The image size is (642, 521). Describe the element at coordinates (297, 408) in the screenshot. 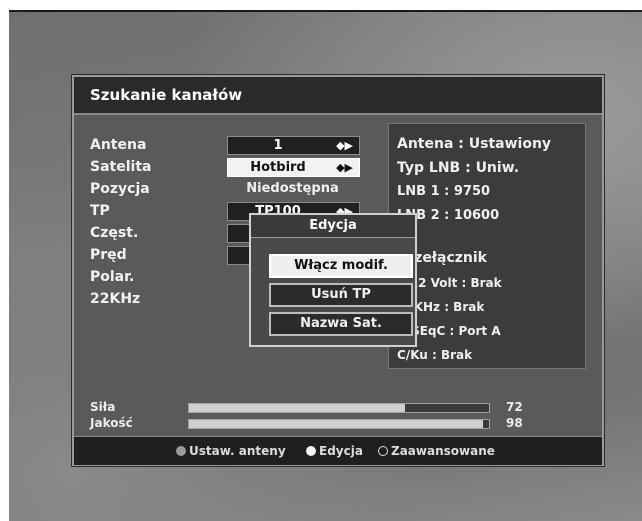

I see `signal-strength-fill` at that location.